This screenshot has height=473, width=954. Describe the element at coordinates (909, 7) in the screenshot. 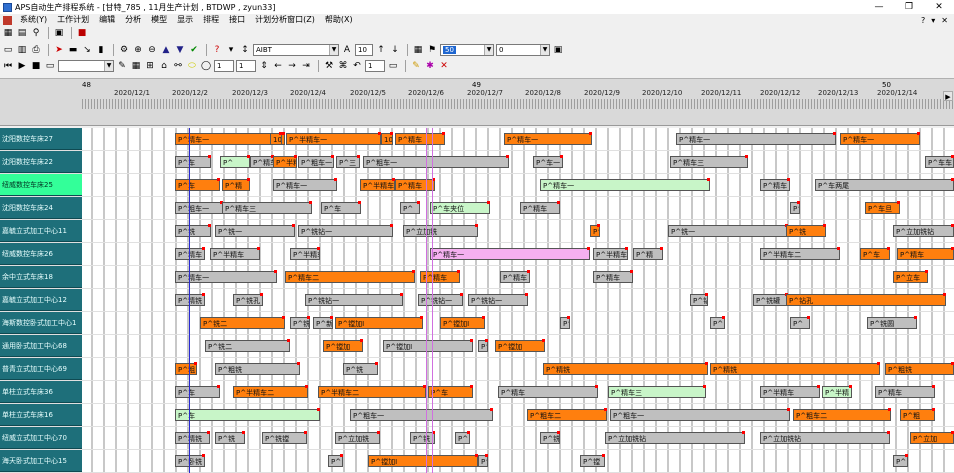

I see `maximize-button: ❐` at that location.